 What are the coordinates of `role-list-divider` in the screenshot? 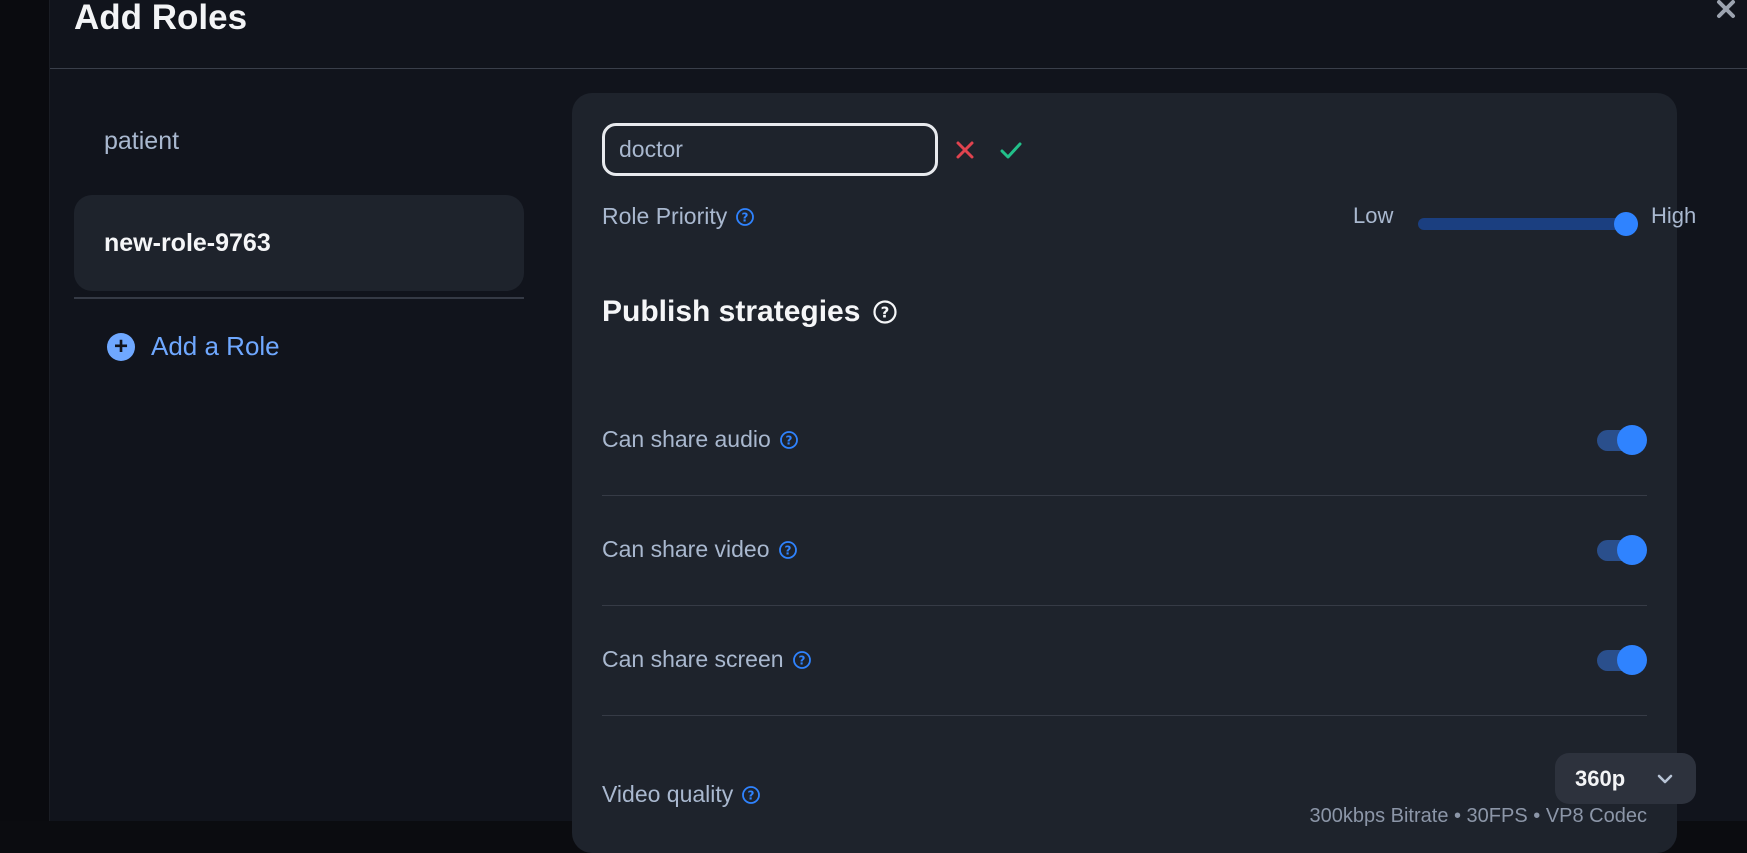 It's located at (299, 298).